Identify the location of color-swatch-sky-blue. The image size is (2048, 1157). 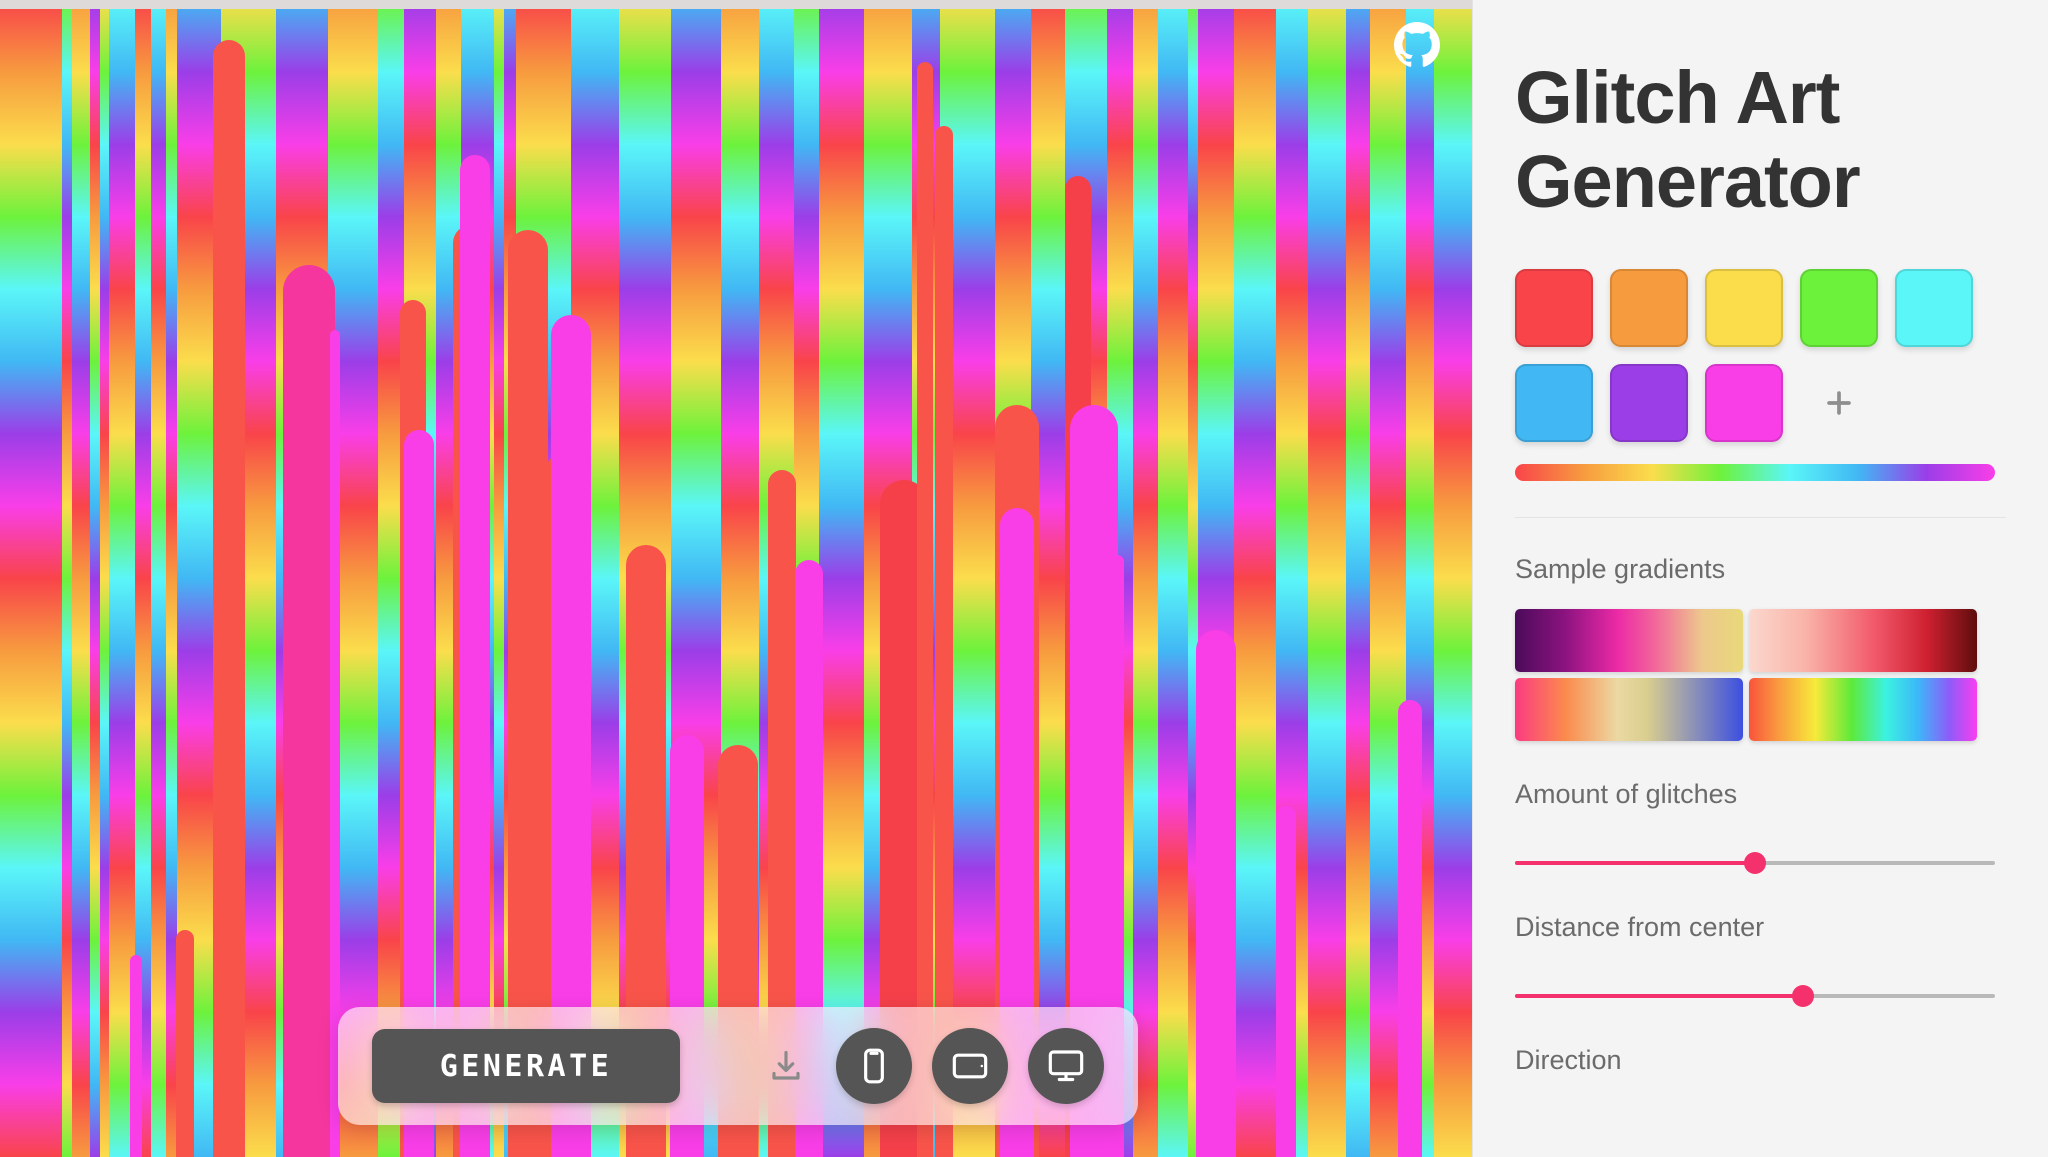
(1554, 402).